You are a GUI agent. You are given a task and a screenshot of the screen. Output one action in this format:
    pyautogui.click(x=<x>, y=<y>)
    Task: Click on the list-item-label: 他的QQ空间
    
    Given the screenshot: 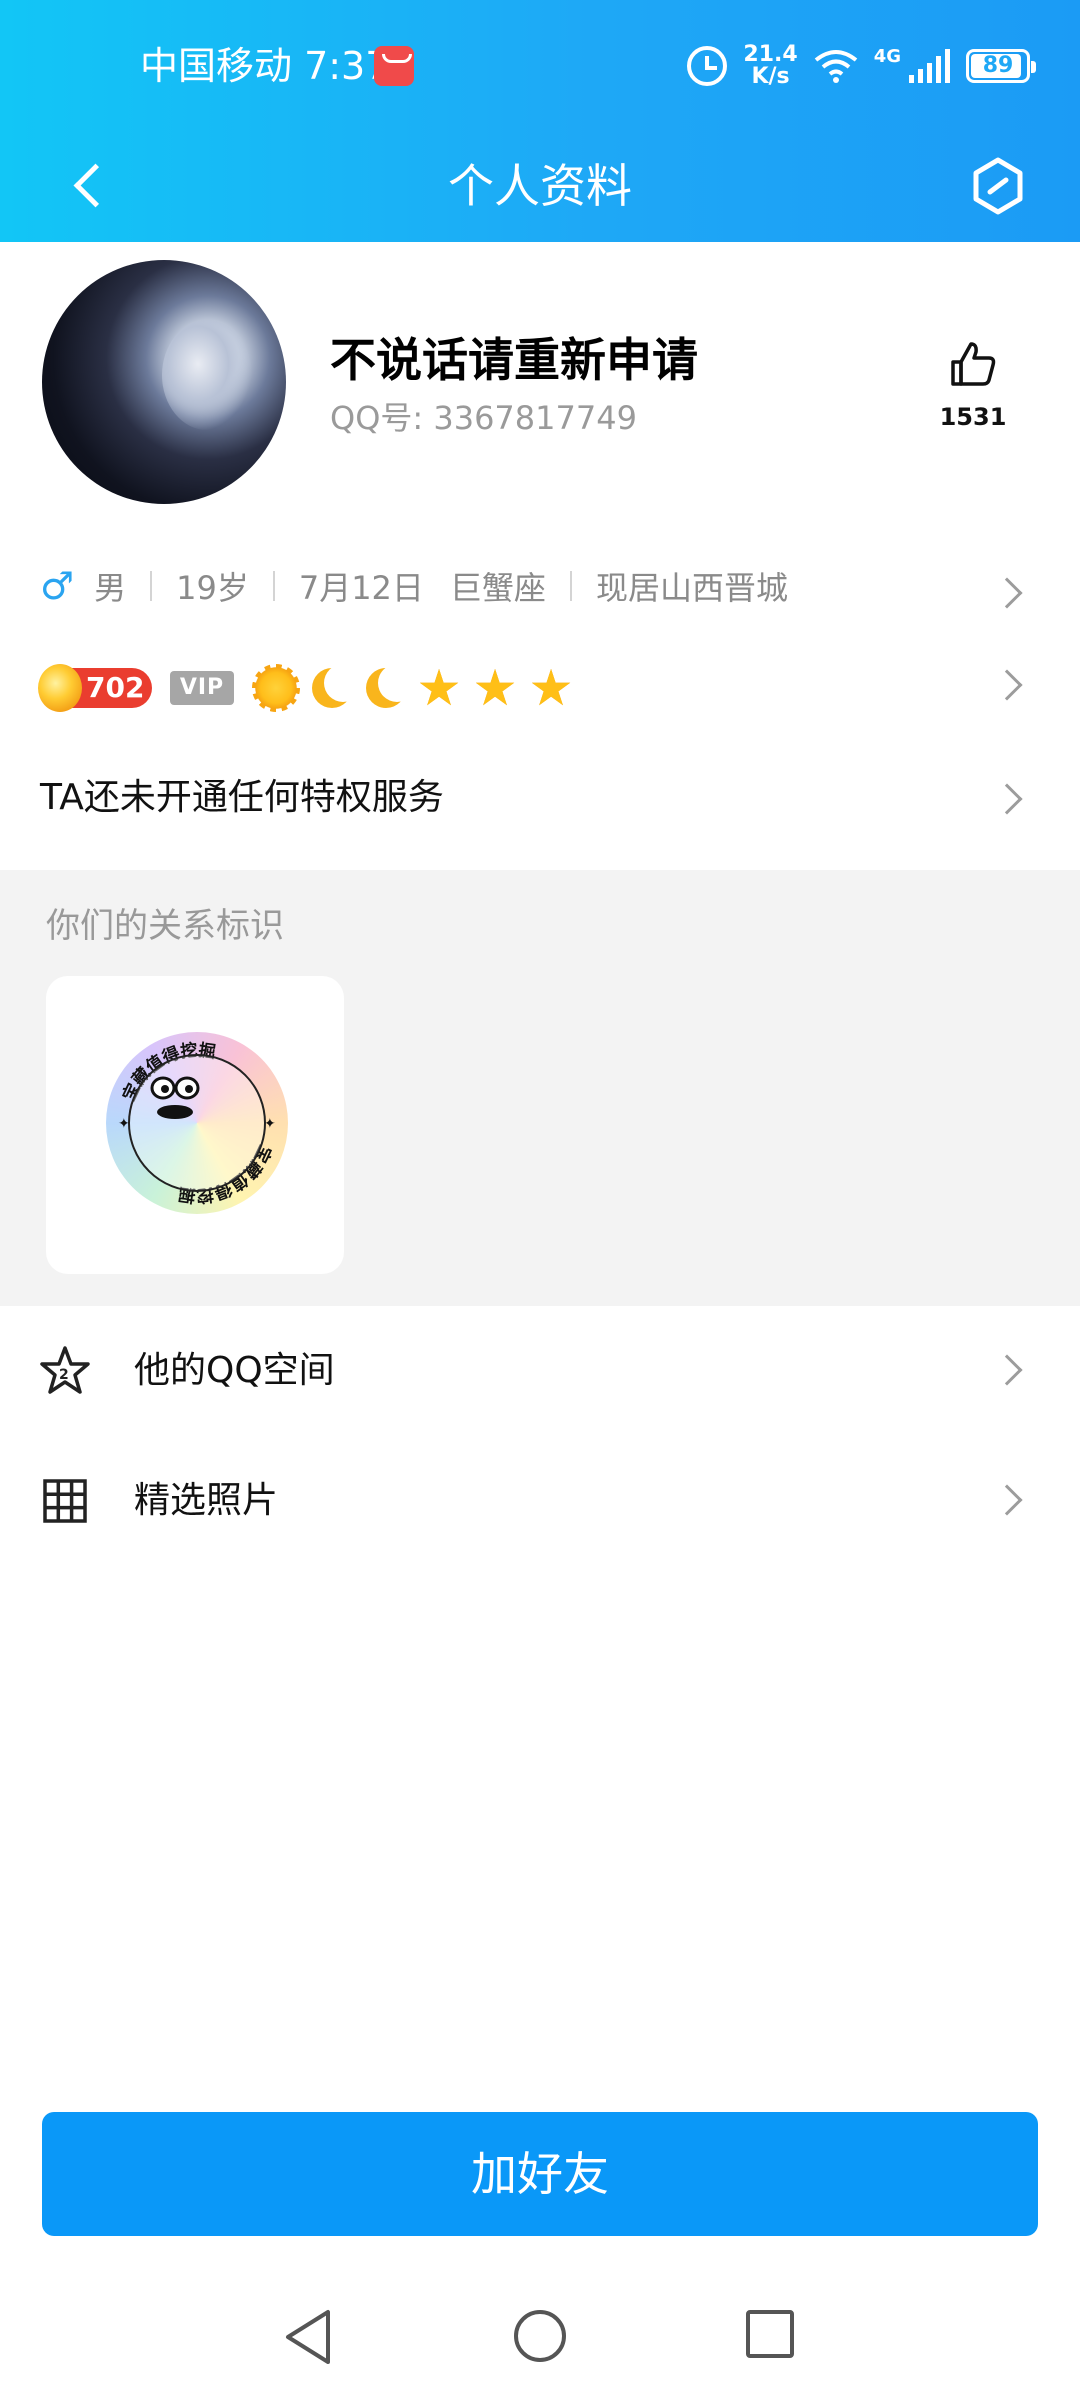 What is the action you would take?
    pyautogui.click(x=234, y=1370)
    